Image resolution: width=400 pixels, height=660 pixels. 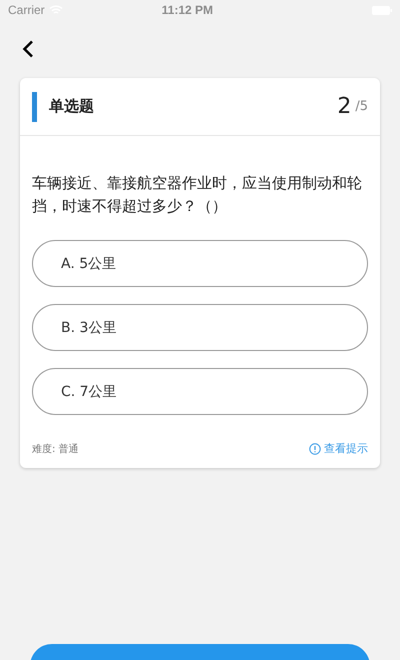 I want to click on question-total: /5, so click(x=361, y=106).